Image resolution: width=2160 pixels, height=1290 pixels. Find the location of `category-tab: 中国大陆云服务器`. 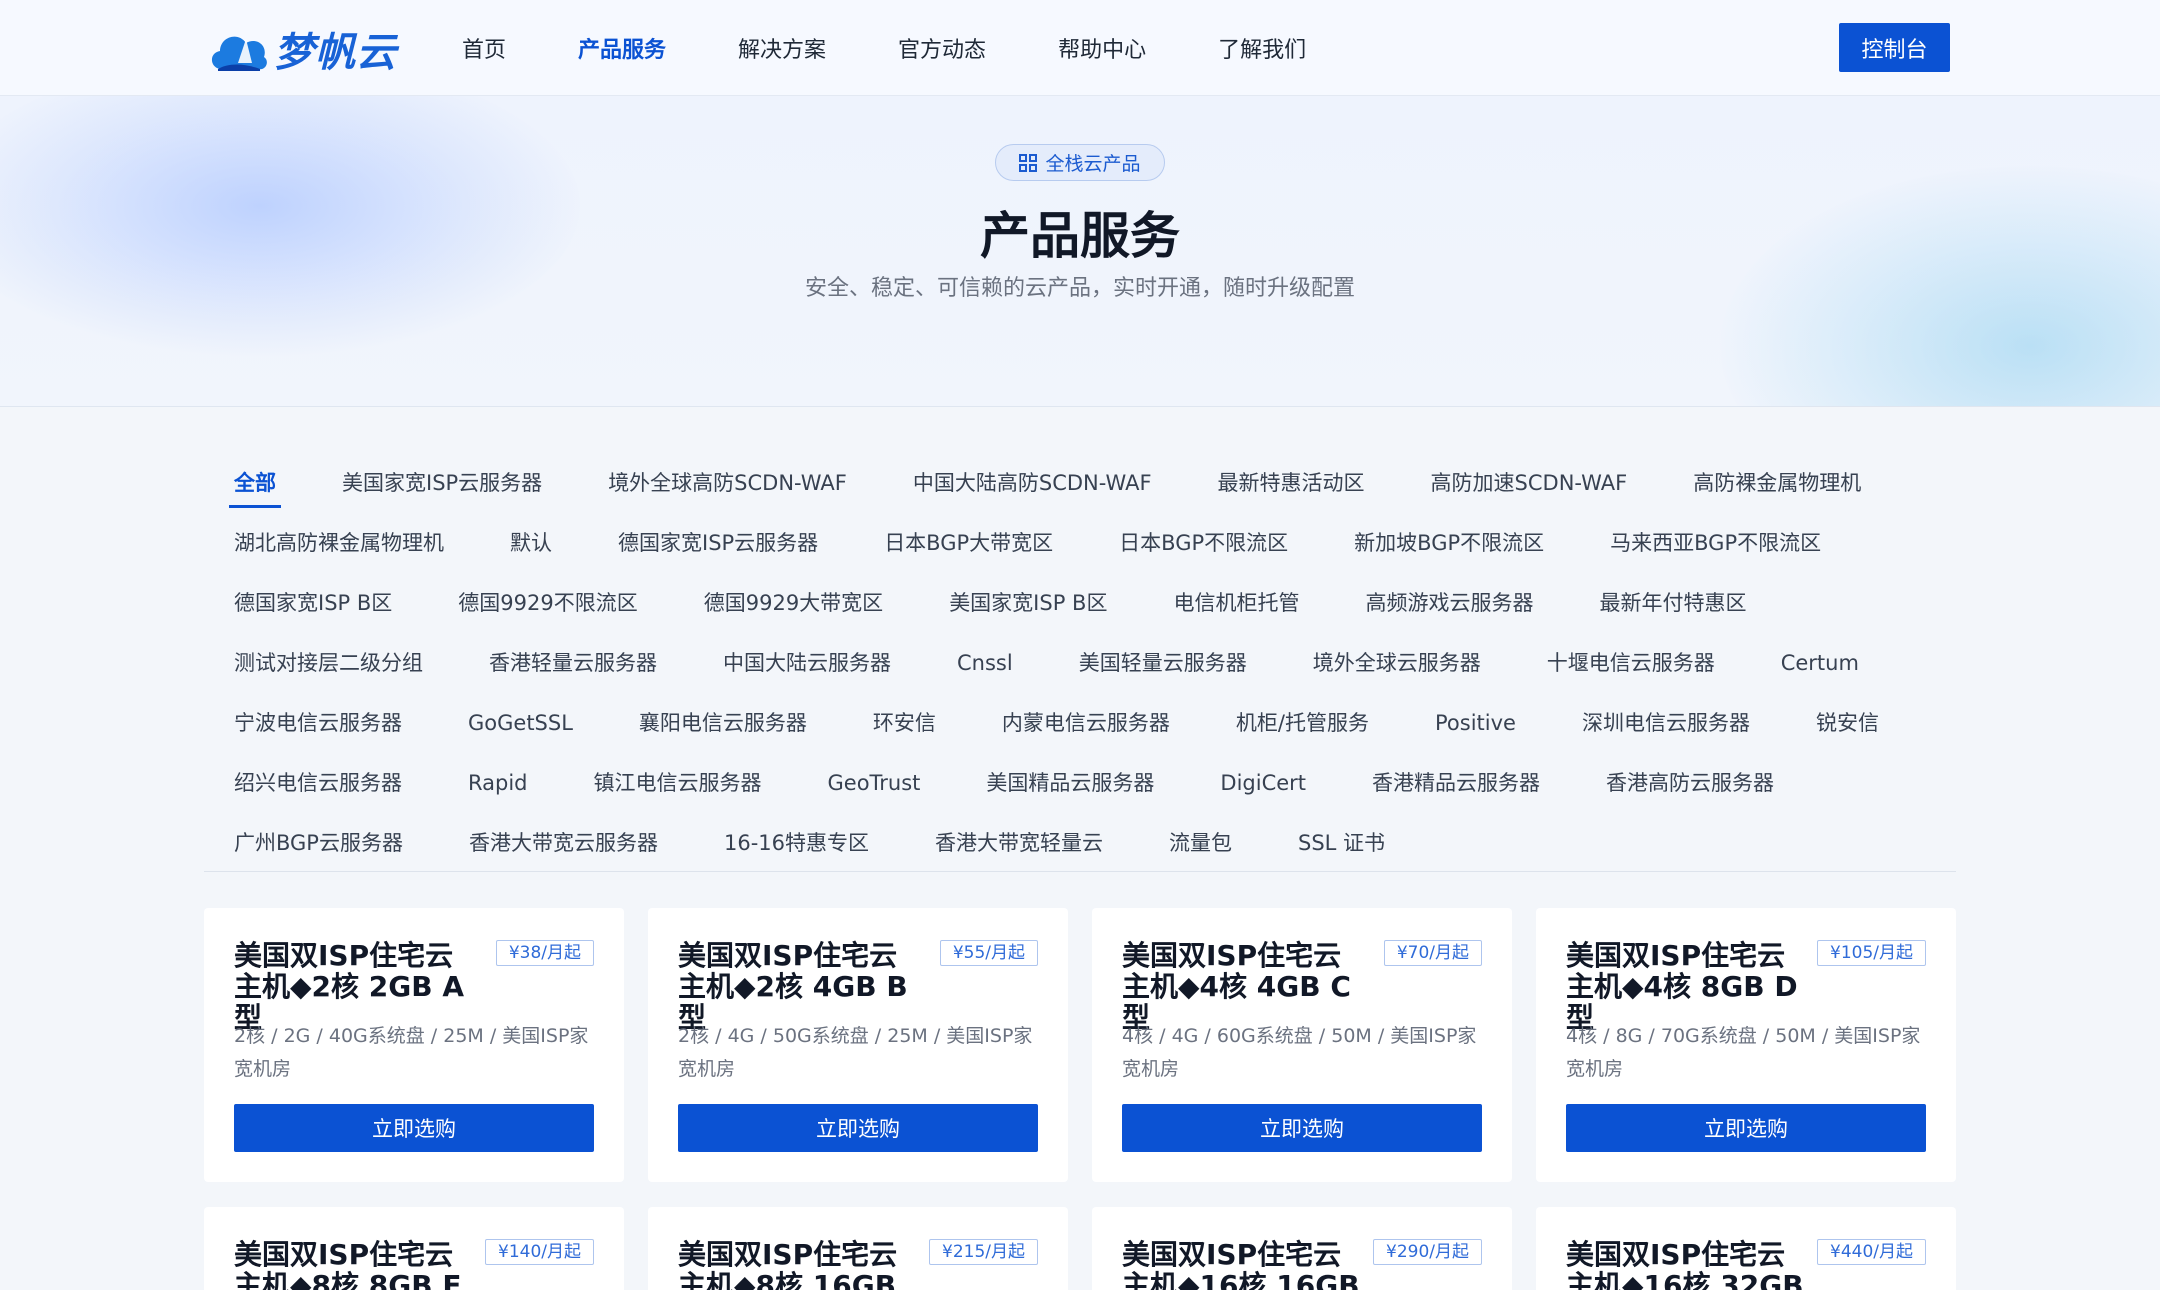

category-tab: 中国大陆云服务器 is located at coordinates (807, 668).